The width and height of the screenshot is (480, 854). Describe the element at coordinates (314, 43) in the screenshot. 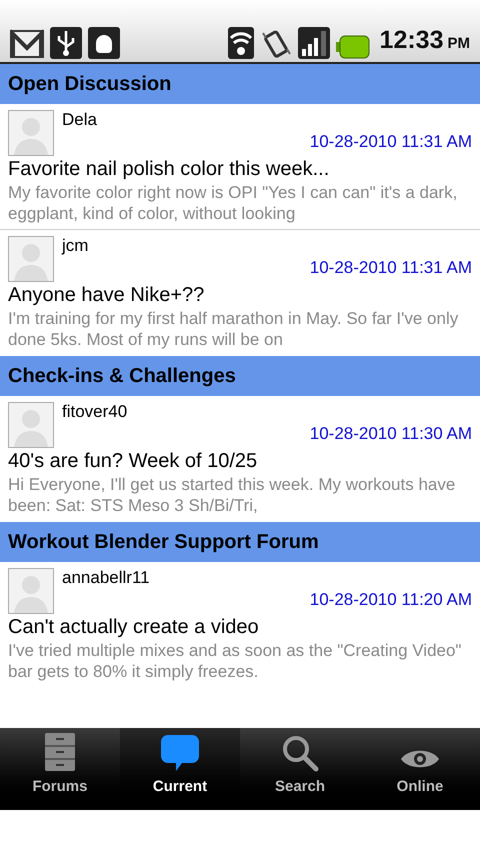

I see `signal-icon` at that location.